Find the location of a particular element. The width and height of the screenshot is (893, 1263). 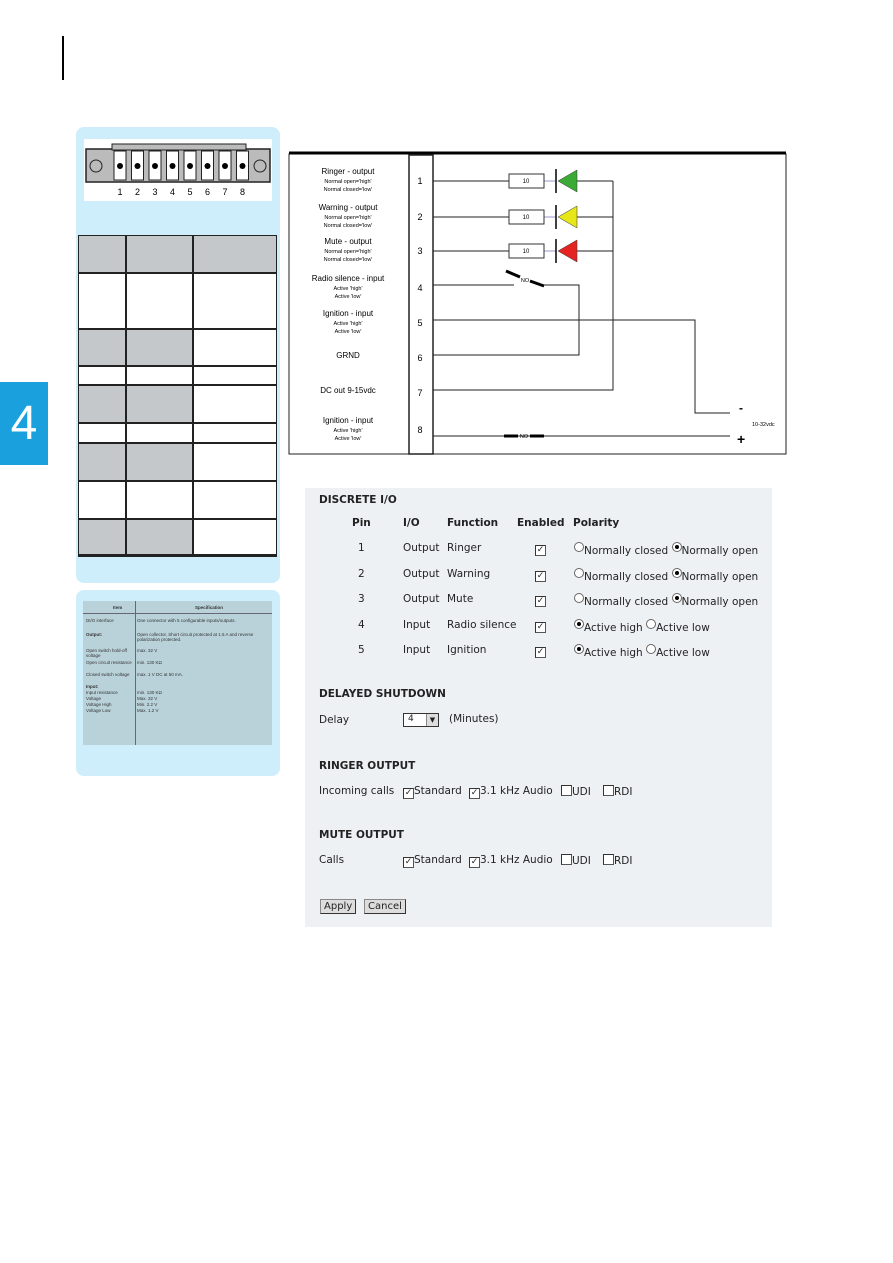

col-function: Function is located at coordinates (473, 523).